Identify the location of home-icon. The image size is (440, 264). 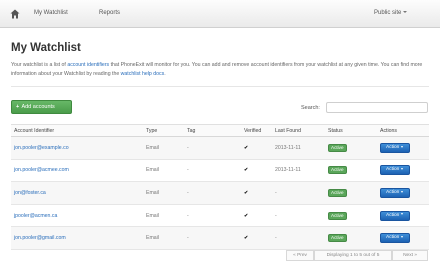
(15, 14).